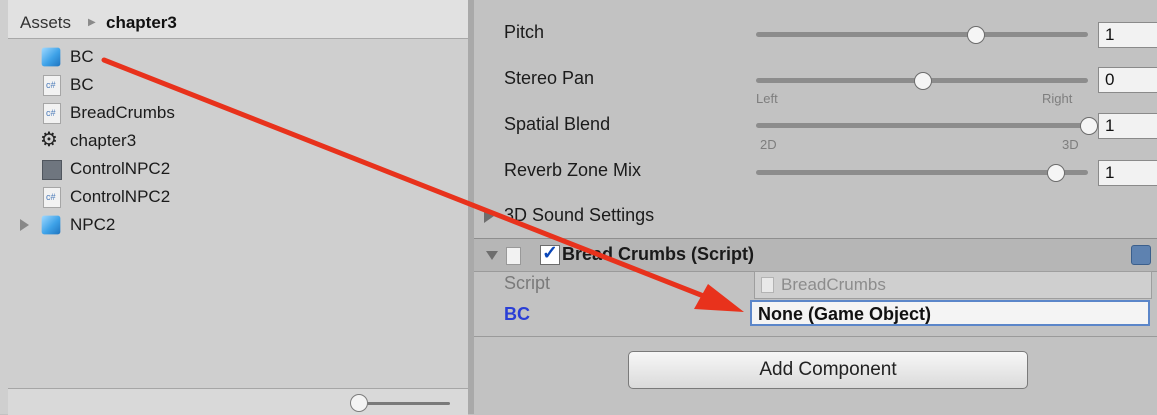  I want to click on reverb-zone-mix-value: 1, so click(1110, 172).